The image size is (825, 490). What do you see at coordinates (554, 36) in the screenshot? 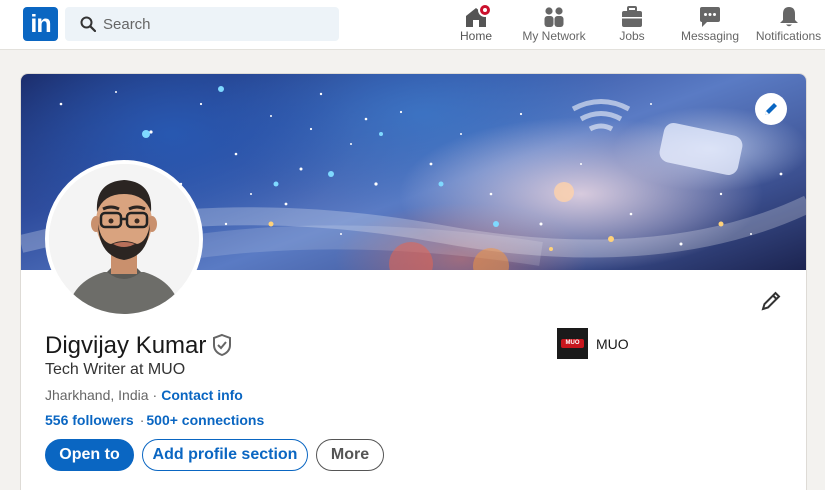
I see `nav-my-network-label: My Network` at bounding box center [554, 36].